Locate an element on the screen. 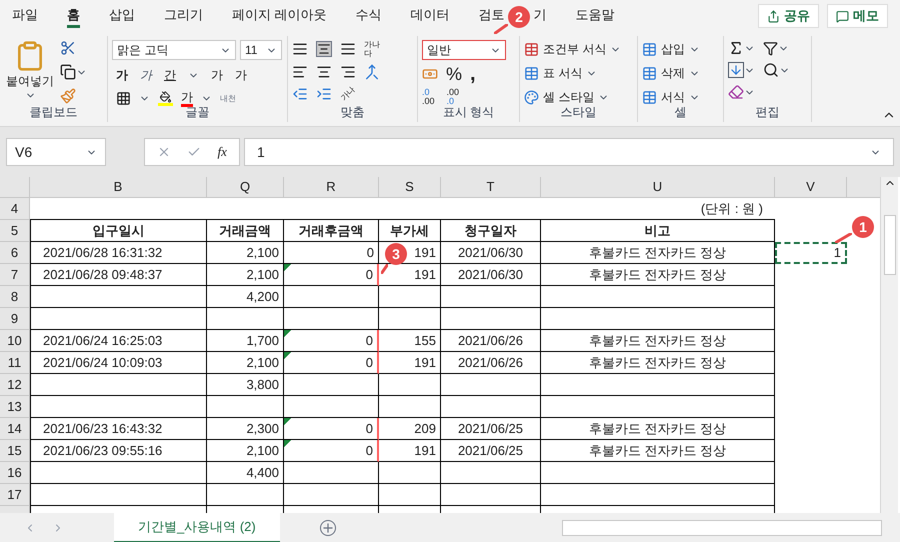 The height and width of the screenshot is (542, 900). row-header: 13 is located at coordinates (15, 407).